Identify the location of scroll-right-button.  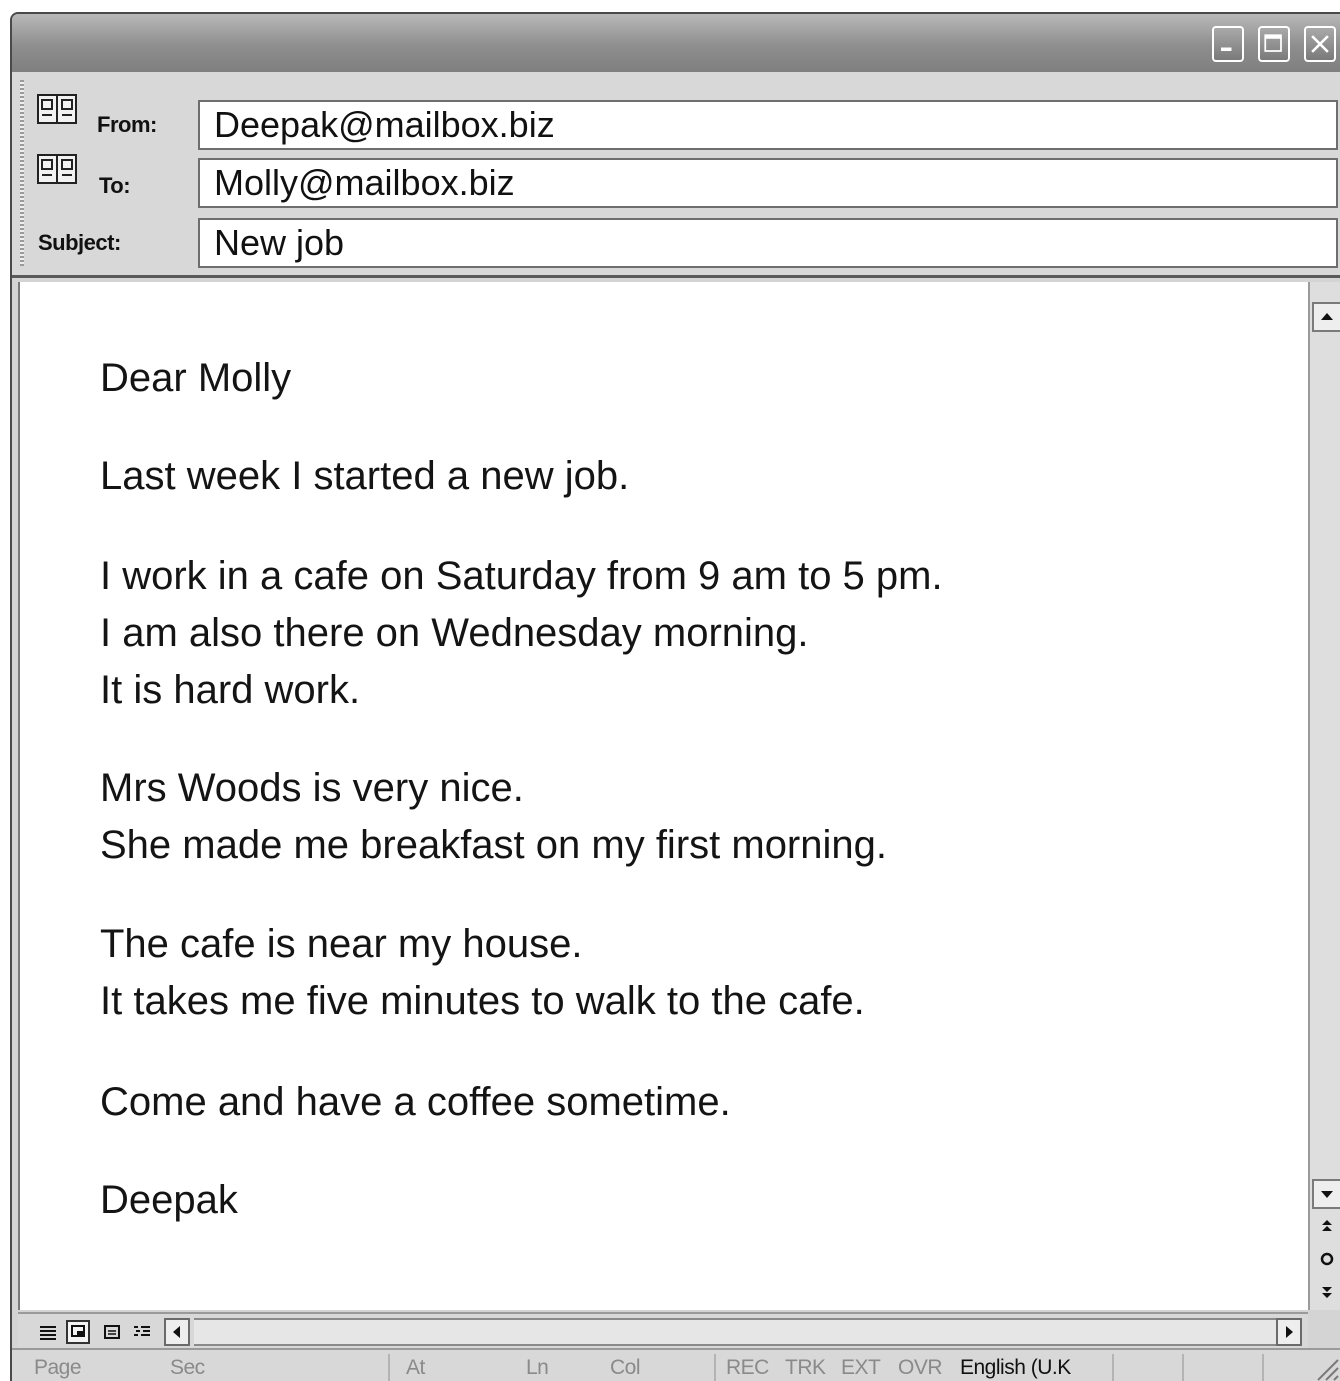
(1289, 1332).